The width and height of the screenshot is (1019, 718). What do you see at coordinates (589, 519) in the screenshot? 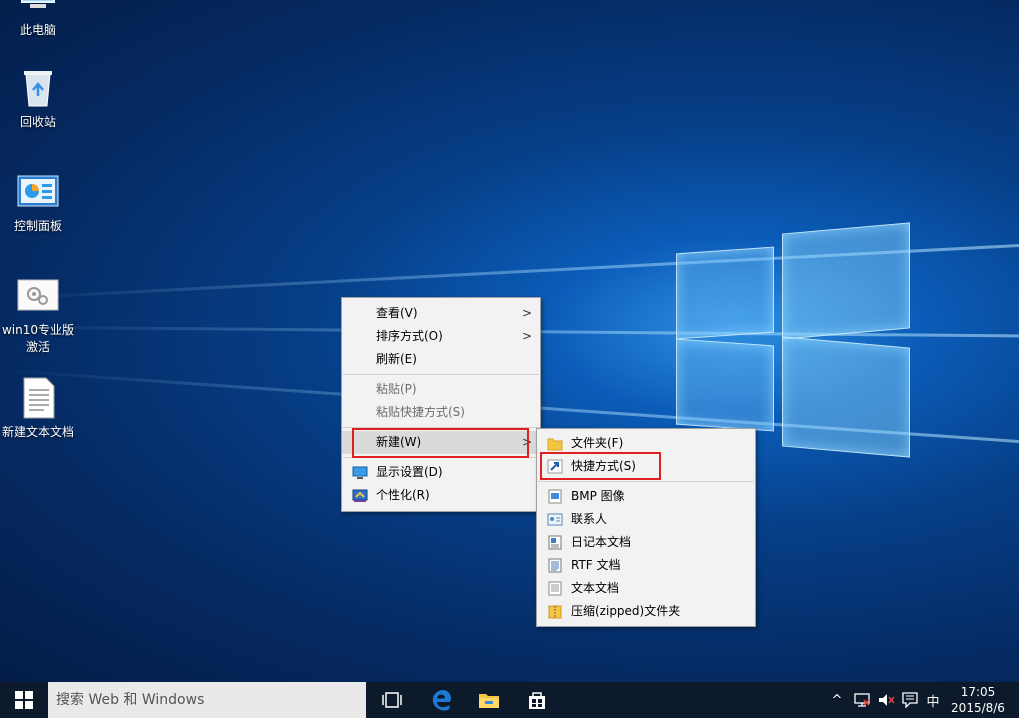
I see `menu-item-label: 联系人` at bounding box center [589, 519].